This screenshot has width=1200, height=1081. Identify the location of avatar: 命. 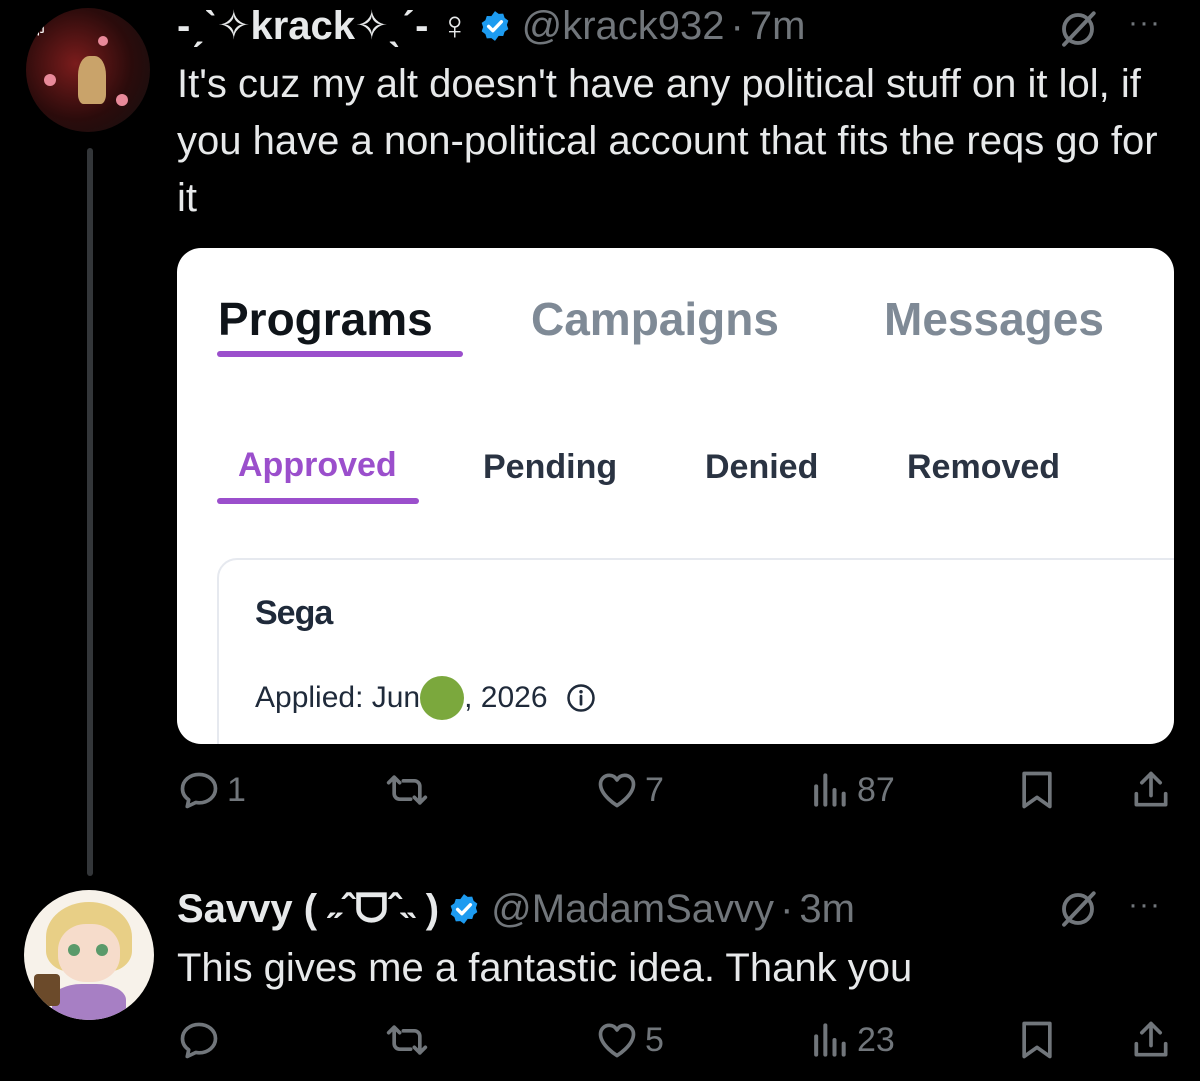
(88, 70).